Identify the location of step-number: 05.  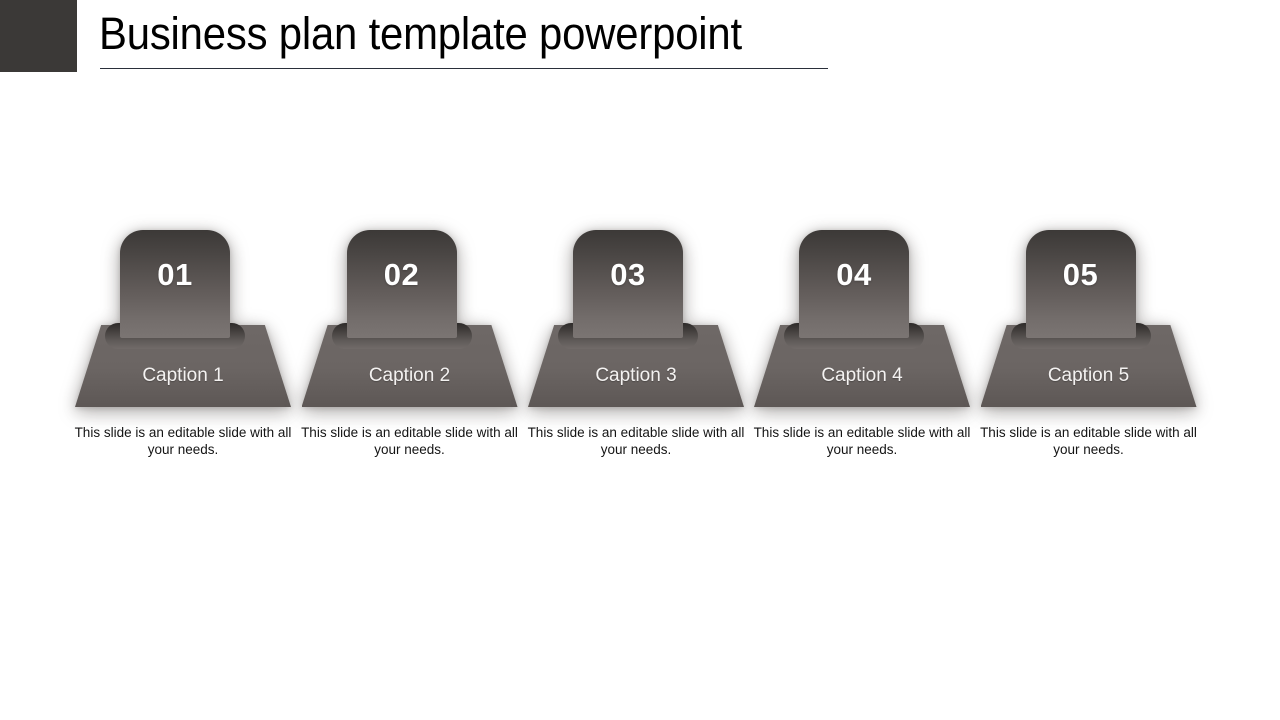
(1080, 274).